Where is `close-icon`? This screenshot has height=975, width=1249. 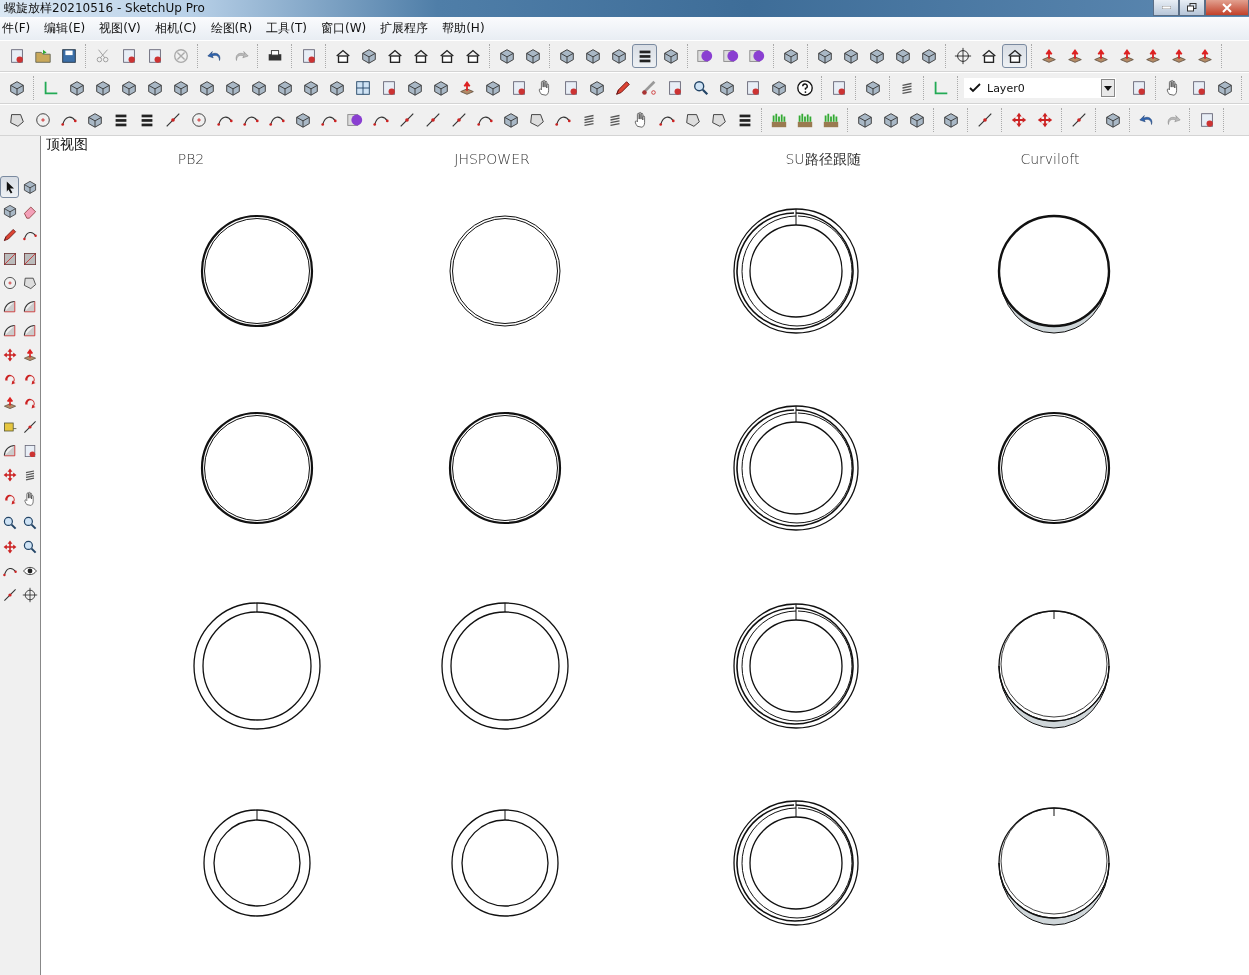
close-icon is located at coordinates (1227, 7).